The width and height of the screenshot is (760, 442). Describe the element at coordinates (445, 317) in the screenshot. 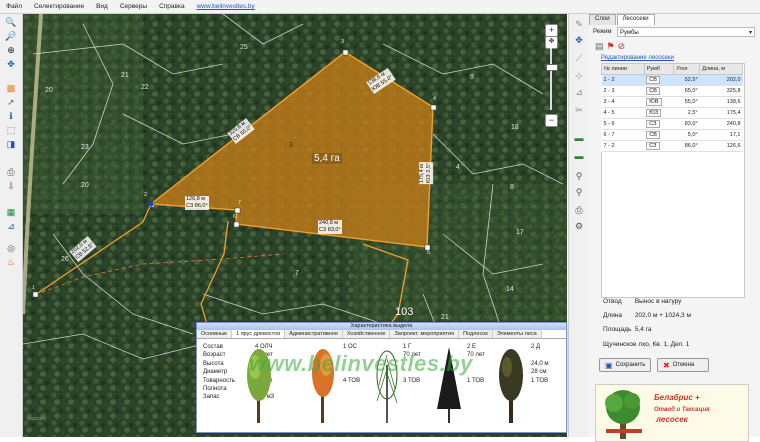

I see `compartment-label: 21` at that location.